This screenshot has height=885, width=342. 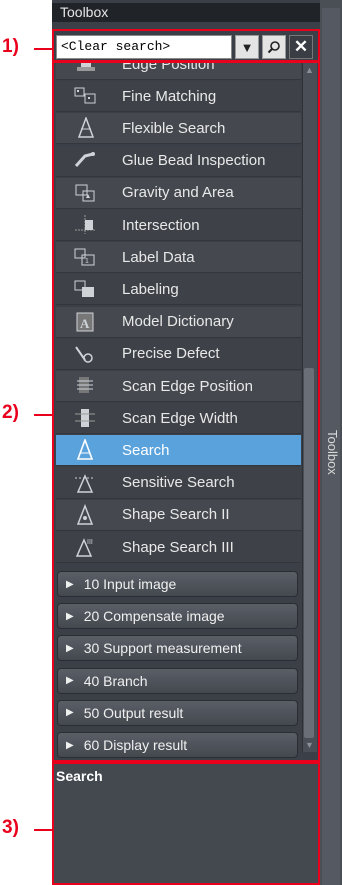 I want to click on panel-title: Toolbox, so click(x=186, y=12).